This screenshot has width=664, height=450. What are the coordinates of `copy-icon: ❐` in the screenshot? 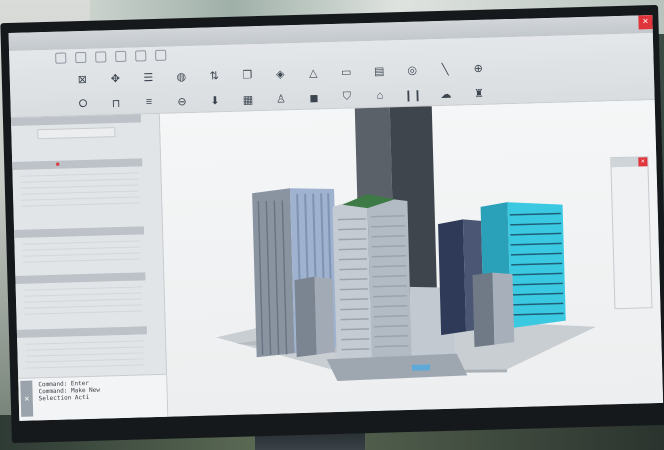 It's located at (247, 74).